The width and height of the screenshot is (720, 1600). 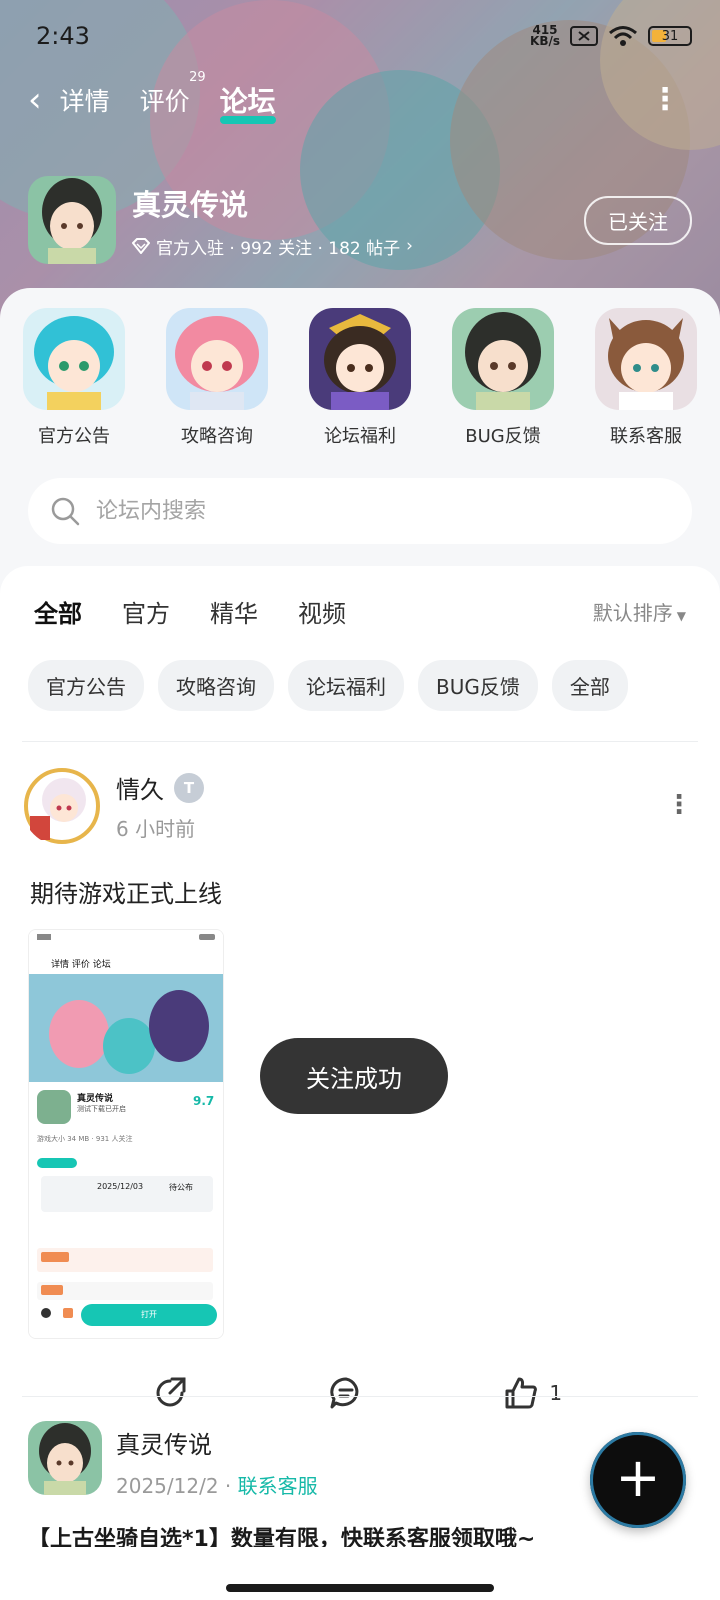 What do you see at coordinates (234, 611) in the screenshot?
I see `tab-featured: 精华` at bounding box center [234, 611].